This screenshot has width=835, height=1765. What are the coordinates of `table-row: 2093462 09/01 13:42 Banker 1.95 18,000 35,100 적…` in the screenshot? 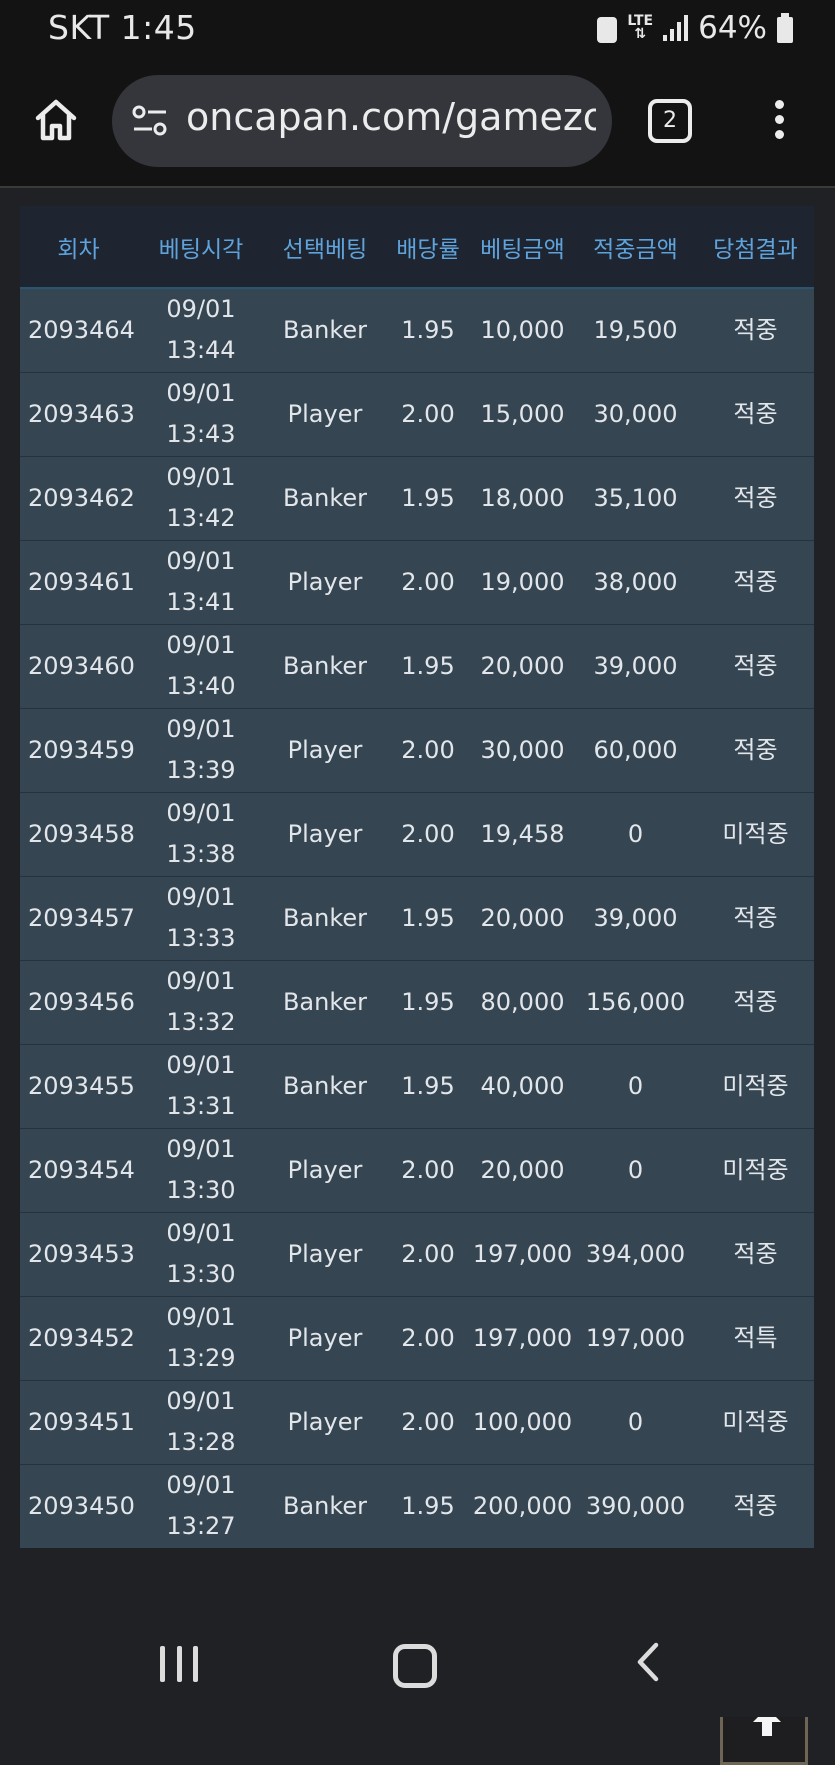 It's located at (417, 498).